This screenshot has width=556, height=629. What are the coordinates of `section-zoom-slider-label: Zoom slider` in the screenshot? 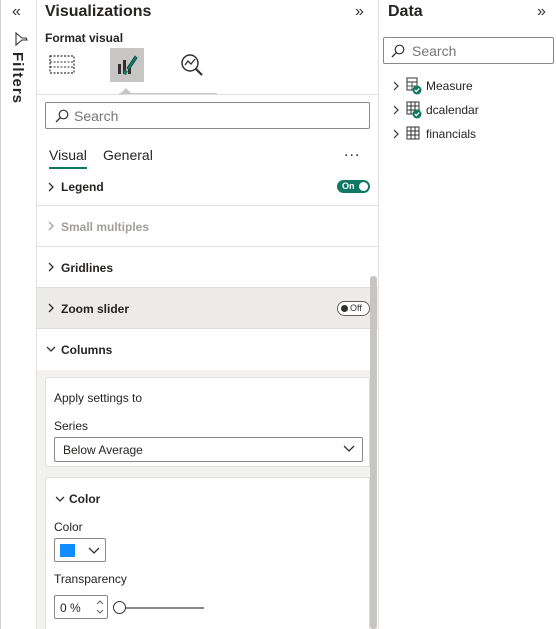 It's located at (95, 309).